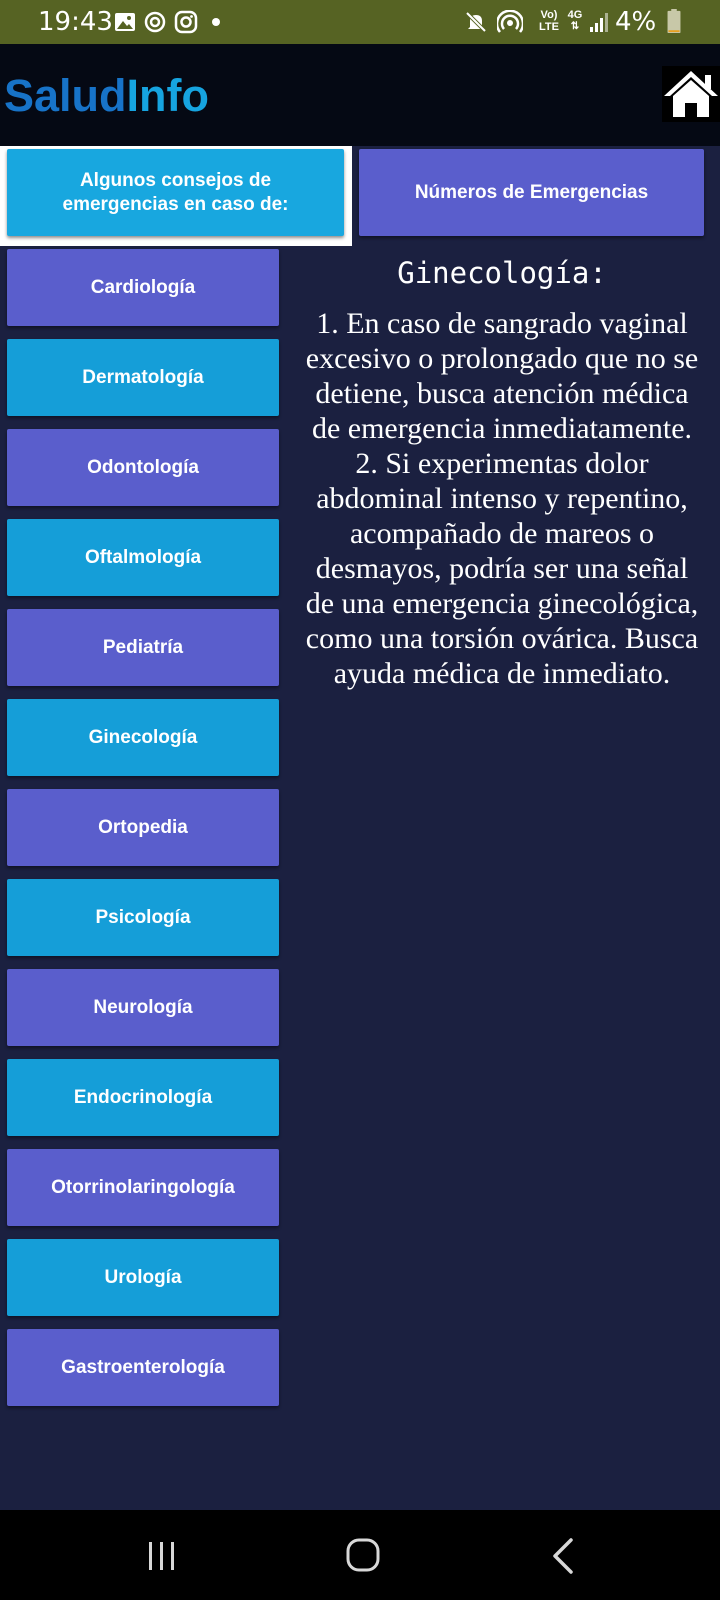 Image resolution: width=720 pixels, height=1600 pixels. I want to click on home-circle-icon, so click(363, 1555).